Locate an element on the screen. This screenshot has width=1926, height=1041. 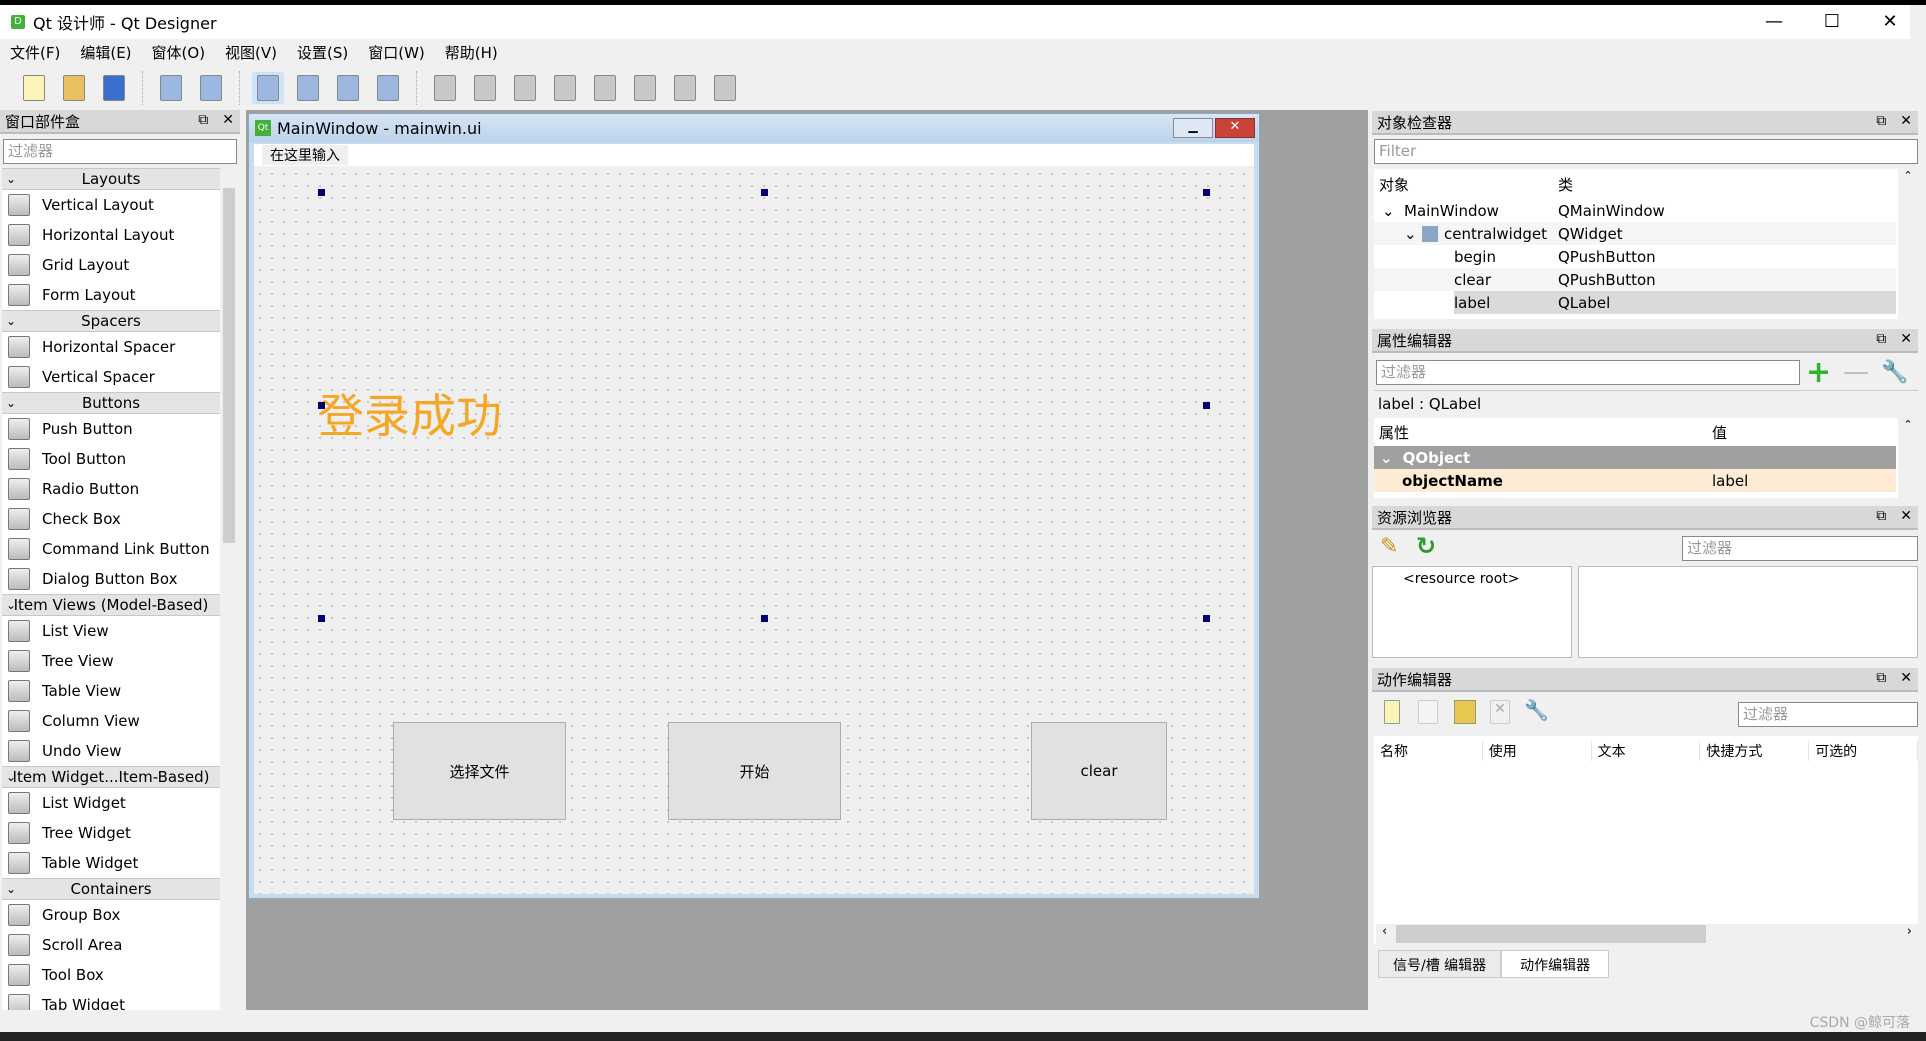
label-login-success: 登录成功 is located at coordinates (410, 413).